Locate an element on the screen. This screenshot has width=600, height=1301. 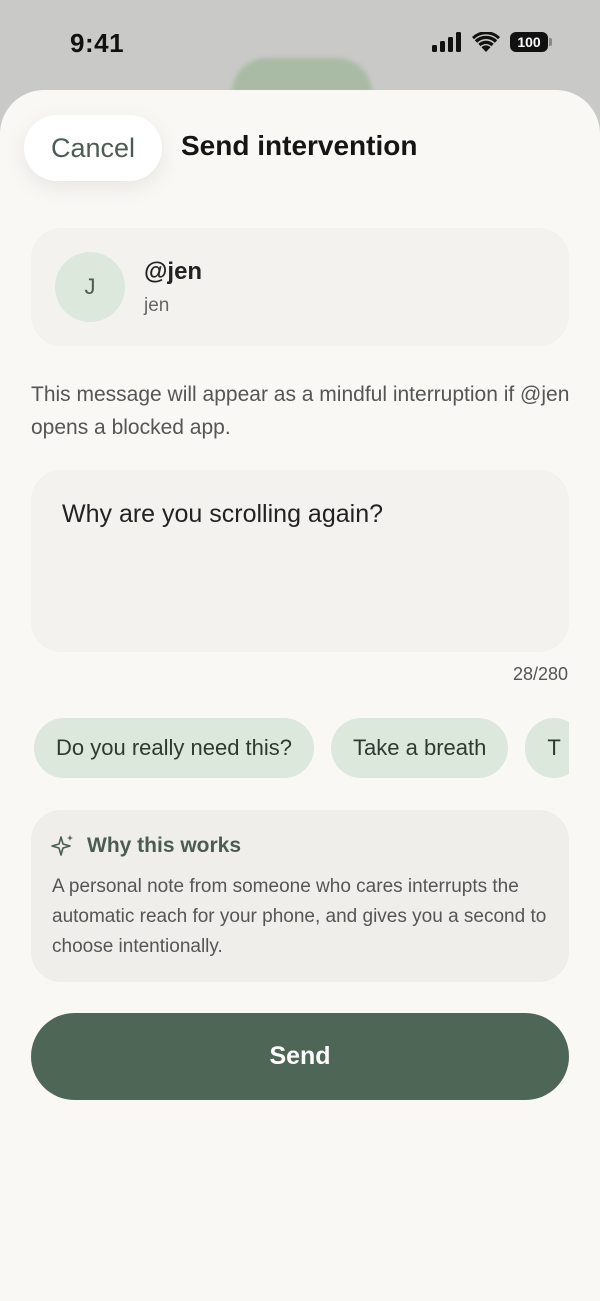
recipient-name: jen is located at coordinates (157, 305).